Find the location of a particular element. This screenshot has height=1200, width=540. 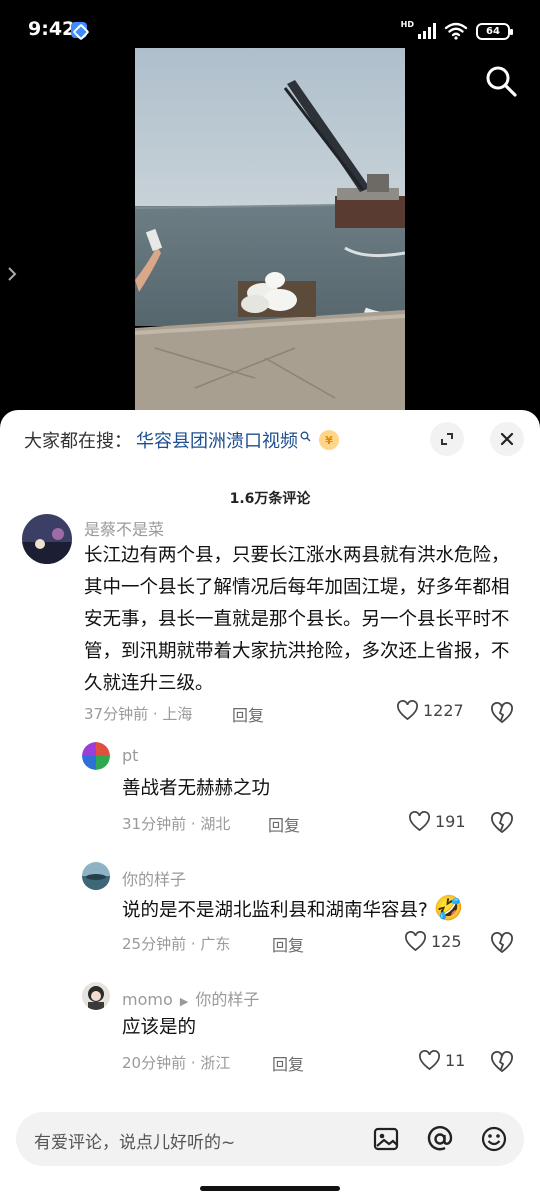

comment-text-body: 说的是不是湖北监利县和湖南华容县? is located at coordinates (275, 910).